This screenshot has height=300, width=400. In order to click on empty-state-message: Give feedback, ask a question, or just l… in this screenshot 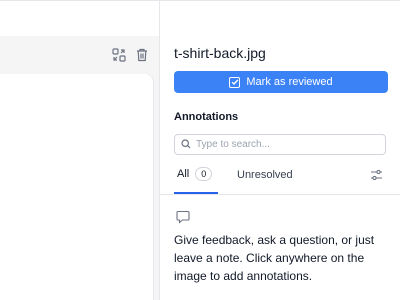, I will do `click(274, 258)`.